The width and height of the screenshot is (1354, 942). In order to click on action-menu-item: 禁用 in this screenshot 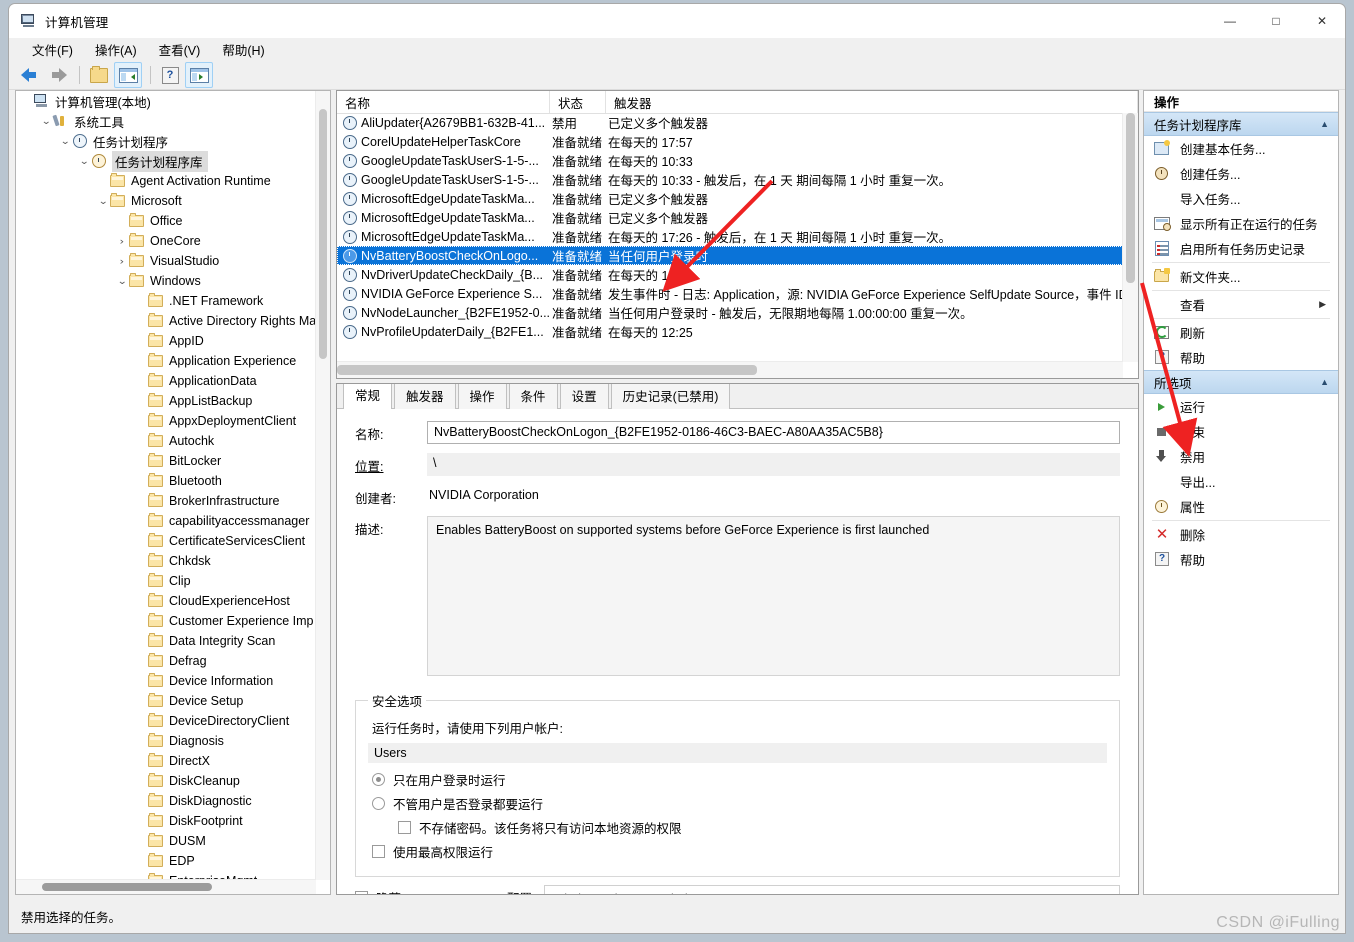, I will do `click(1241, 456)`.